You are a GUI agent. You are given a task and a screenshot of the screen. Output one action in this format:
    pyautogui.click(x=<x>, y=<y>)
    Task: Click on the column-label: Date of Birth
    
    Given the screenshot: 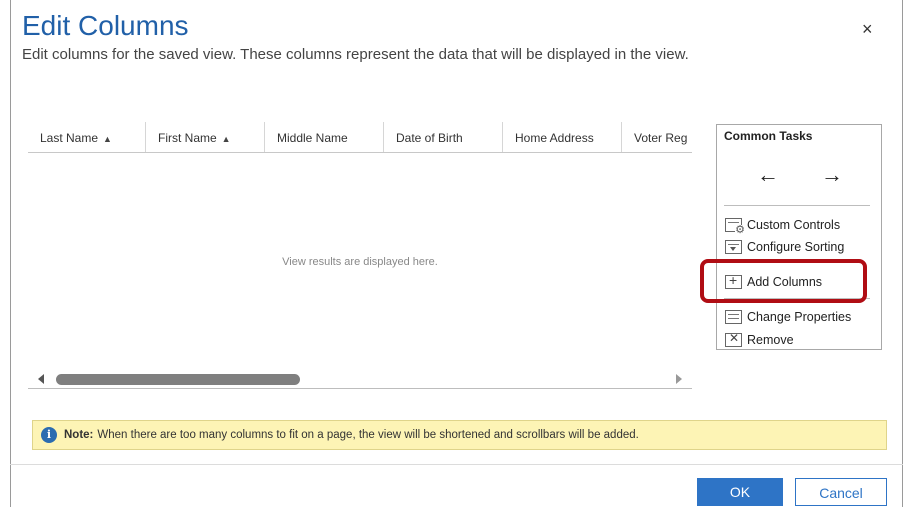 What is the action you would take?
    pyautogui.click(x=429, y=138)
    